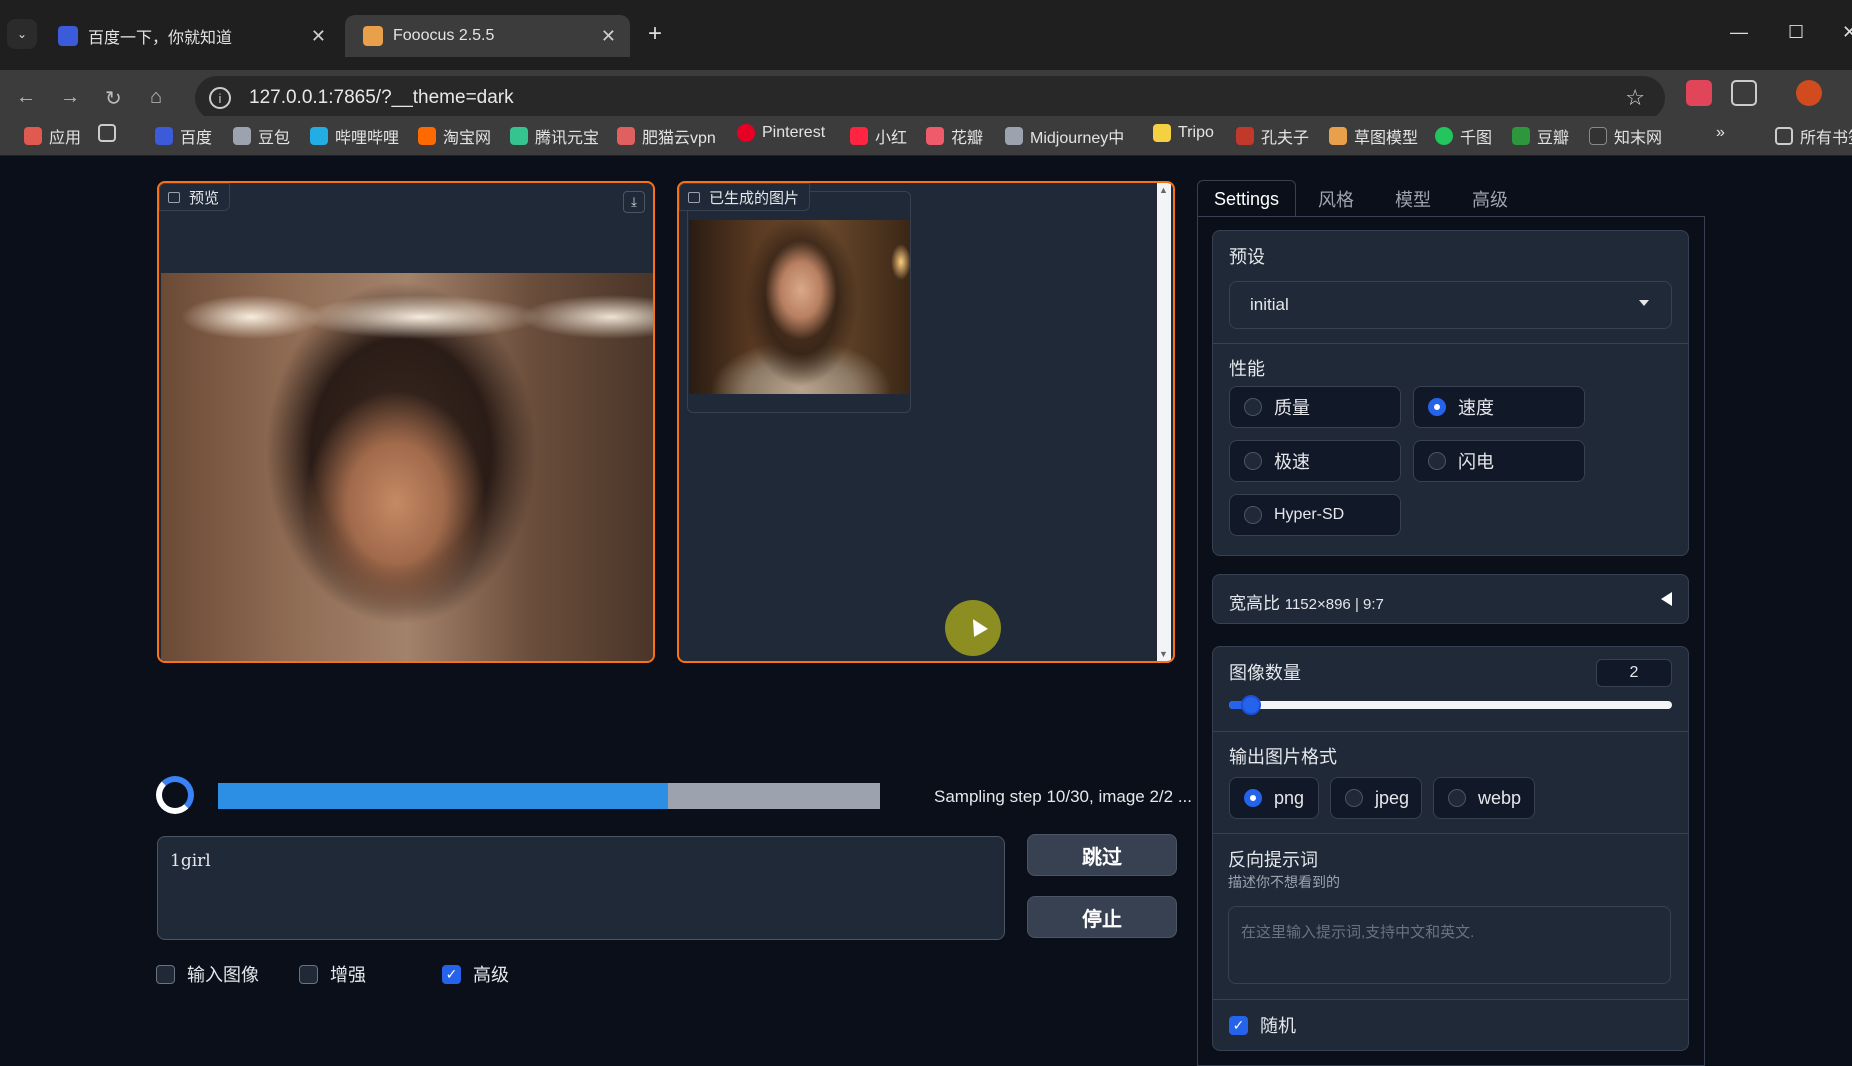  Describe the element at coordinates (1796, 32) in the screenshot. I see `maximize-icon: ☐` at that location.